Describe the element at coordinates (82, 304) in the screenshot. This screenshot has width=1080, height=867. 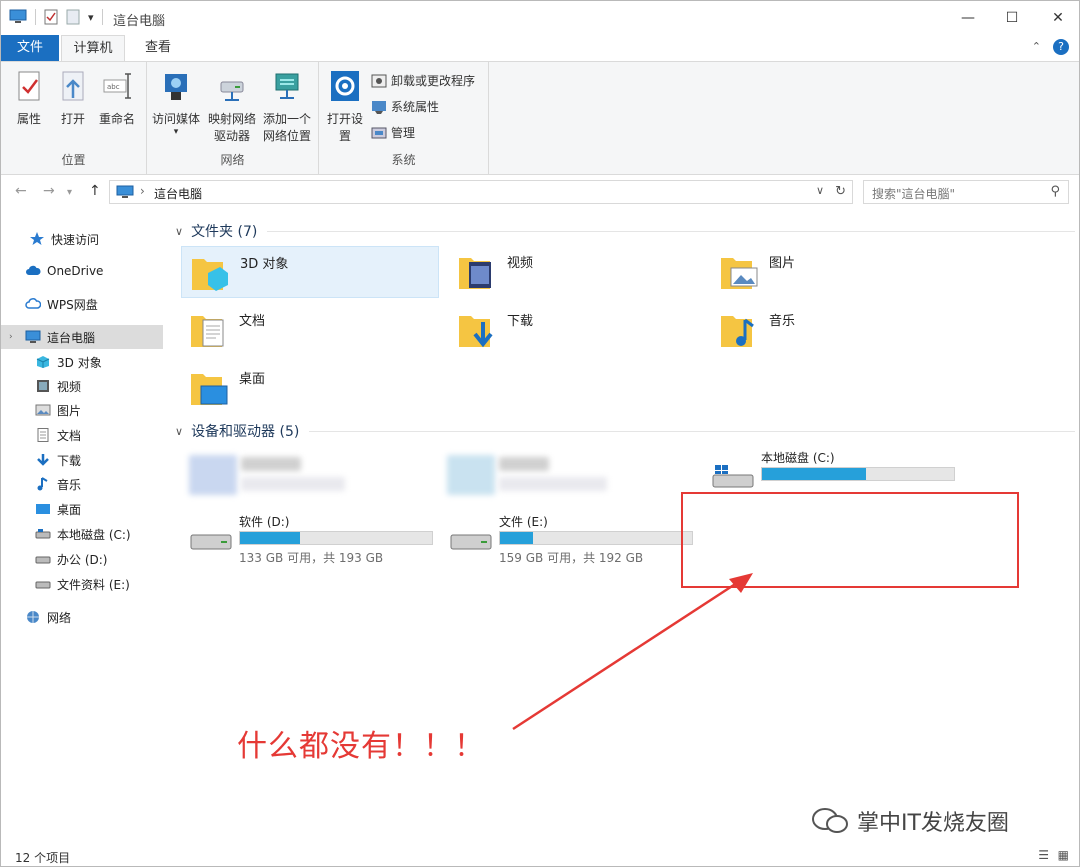
I see `sidebar-item-wps-cloud: WPS网盘` at that location.